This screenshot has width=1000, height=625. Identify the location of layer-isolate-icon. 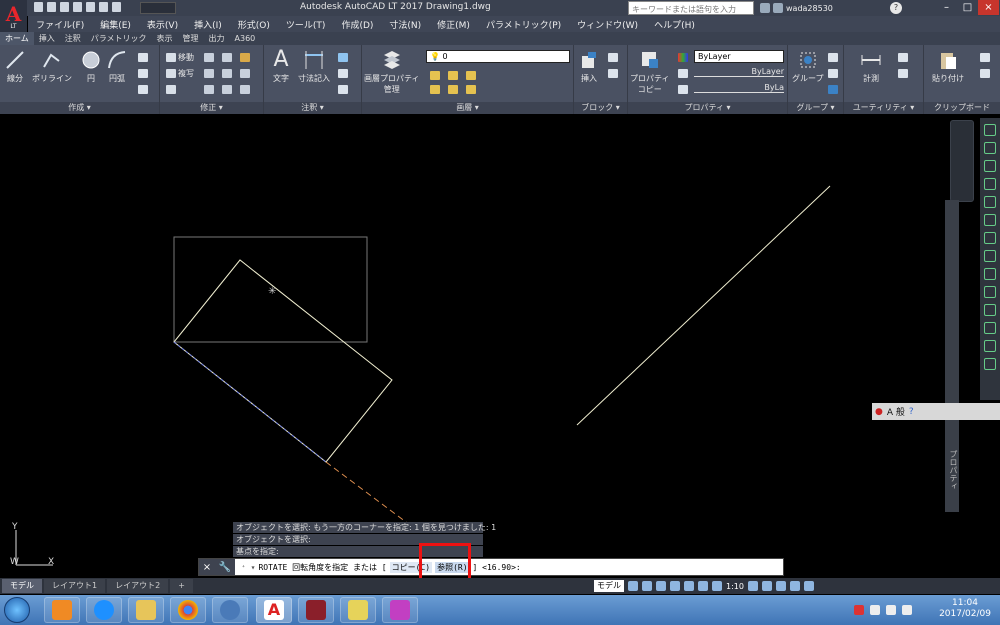
(453, 89).